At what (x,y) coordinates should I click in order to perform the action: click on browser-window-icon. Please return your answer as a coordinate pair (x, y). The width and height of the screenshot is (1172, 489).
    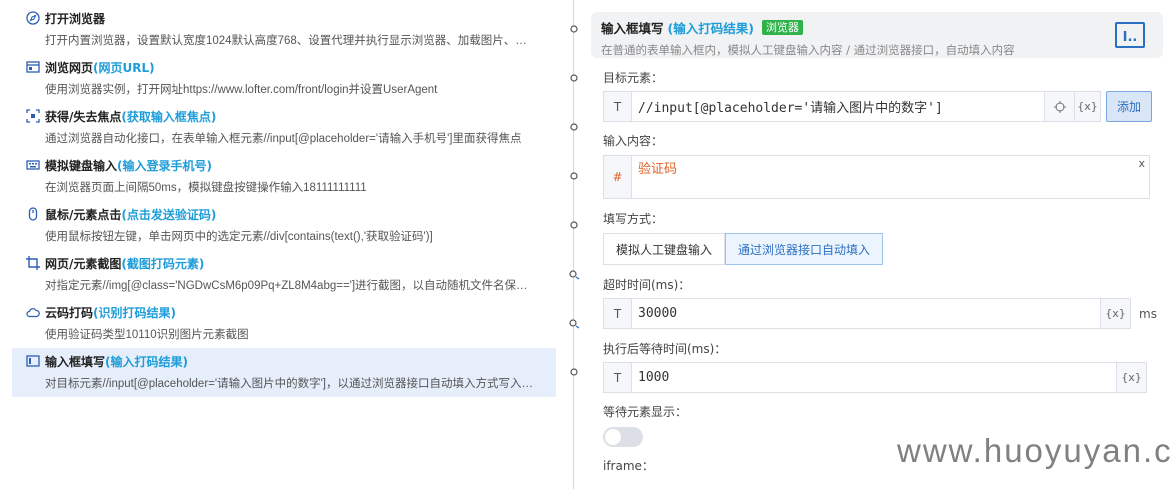
    Looking at the image, I should click on (33, 67).